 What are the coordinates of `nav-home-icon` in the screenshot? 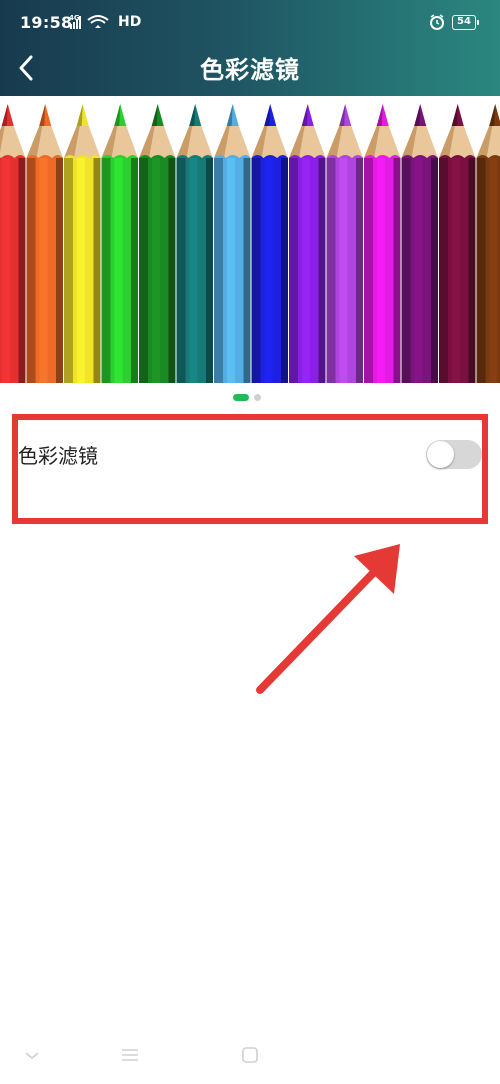 It's located at (250, 1055).